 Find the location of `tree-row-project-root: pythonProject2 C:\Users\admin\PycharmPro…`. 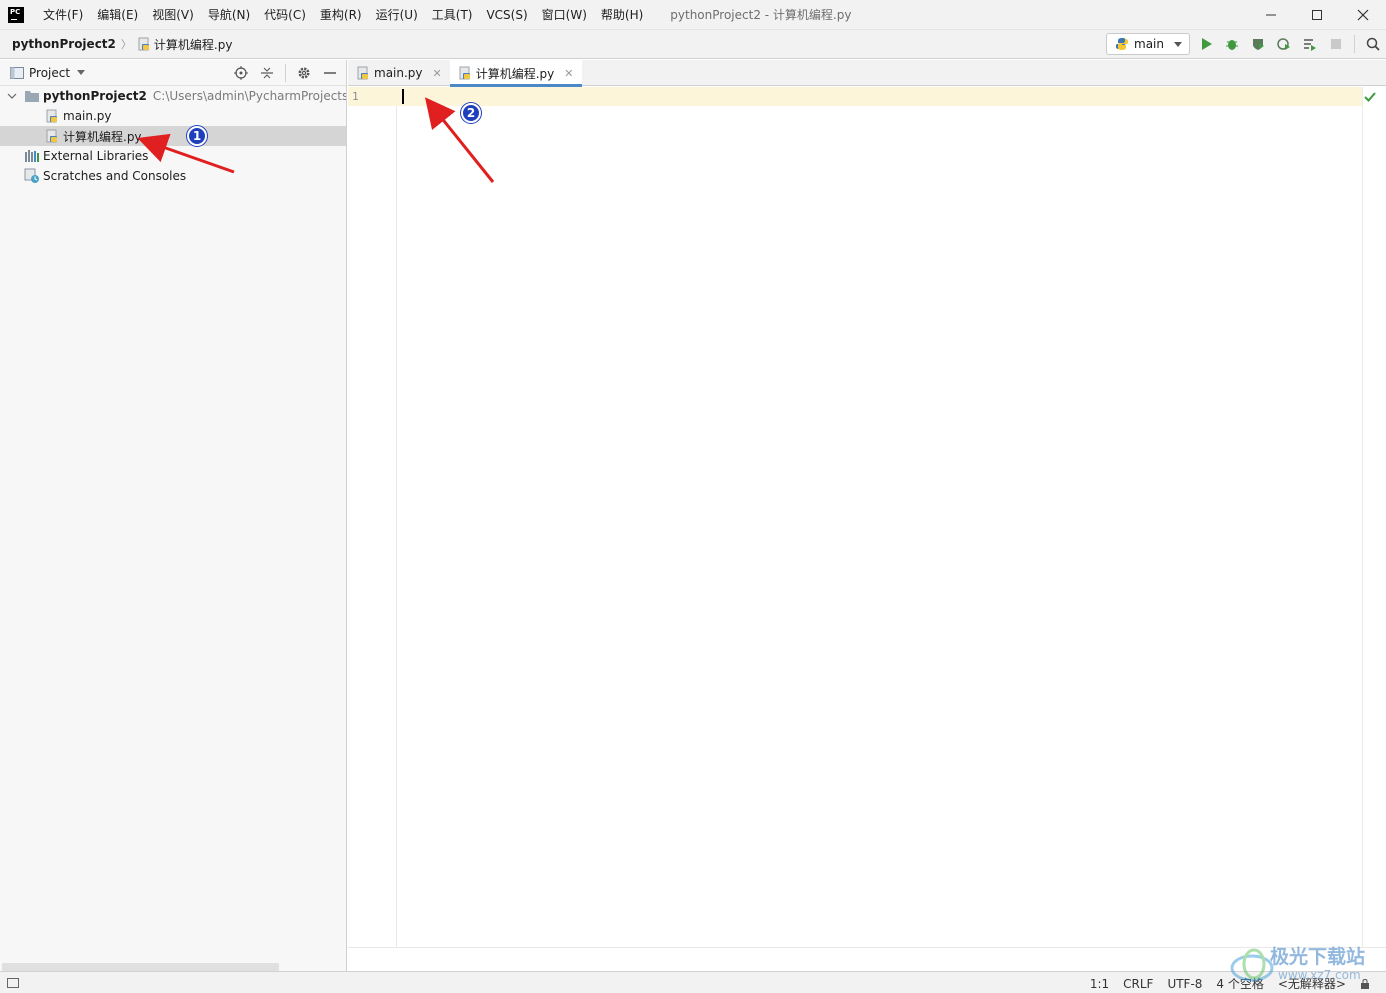

tree-row-project-root: pythonProject2 C:\Users\admin\PycharmPro… is located at coordinates (173, 96).